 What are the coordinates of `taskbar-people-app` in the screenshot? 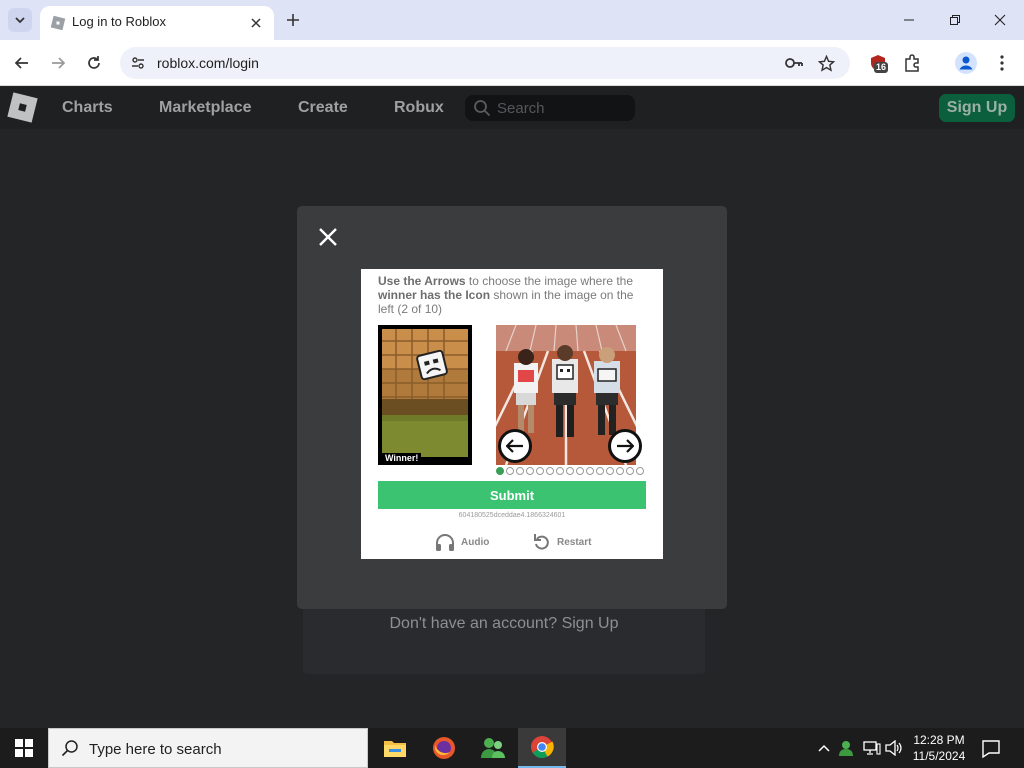 It's located at (493, 748).